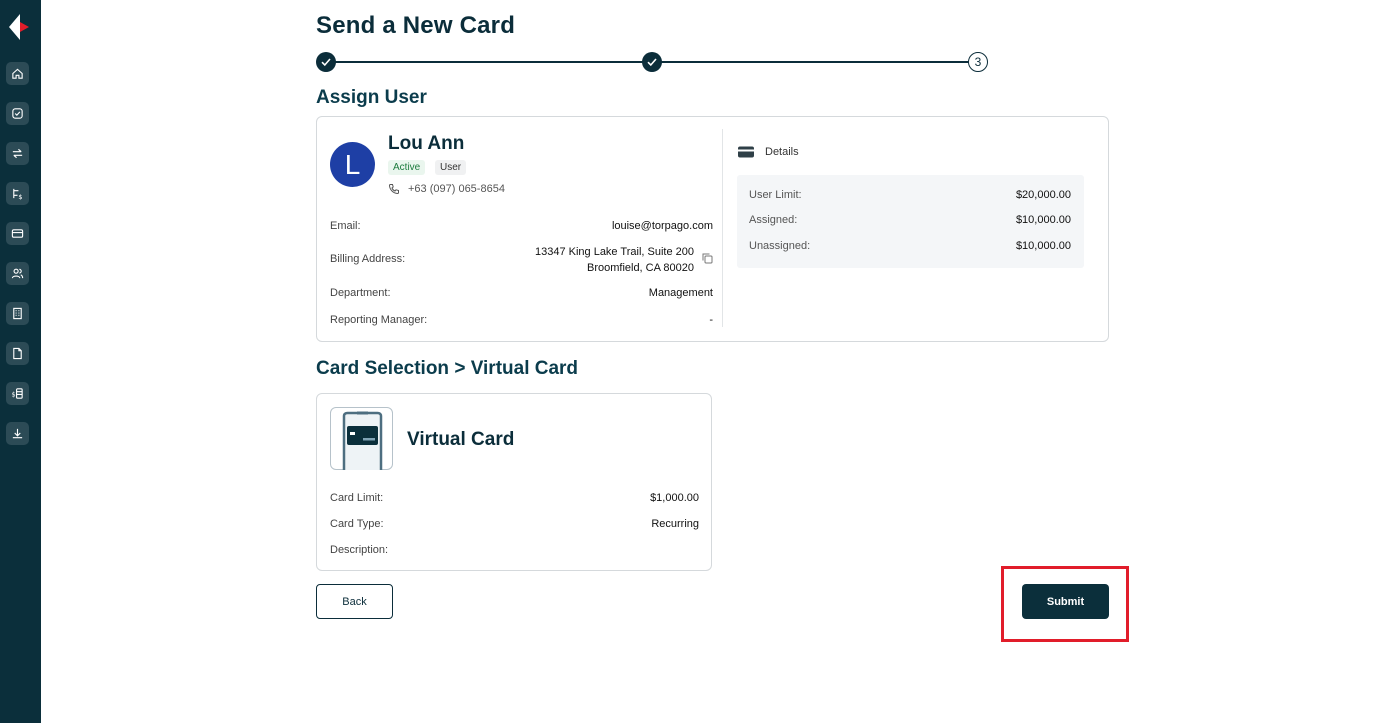 This screenshot has width=1376, height=723. What do you see at coordinates (722, 228) in the screenshot?
I see `divider` at bounding box center [722, 228].